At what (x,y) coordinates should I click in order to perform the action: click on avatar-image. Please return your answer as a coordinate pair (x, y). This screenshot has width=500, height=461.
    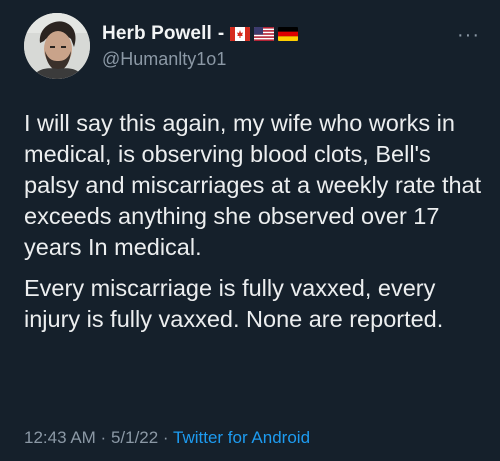
    Looking at the image, I should click on (57, 46).